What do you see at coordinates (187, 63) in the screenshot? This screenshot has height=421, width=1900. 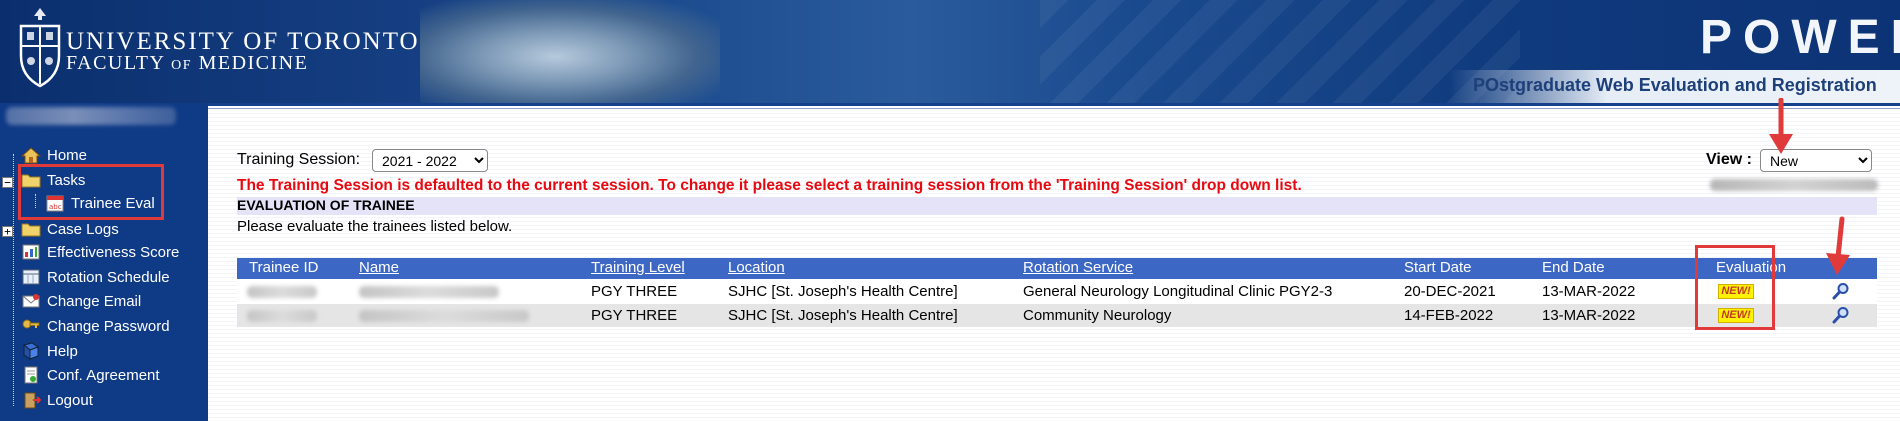 I see `faculty-name: FACULTY OF MEDICINE` at bounding box center [187, 63].